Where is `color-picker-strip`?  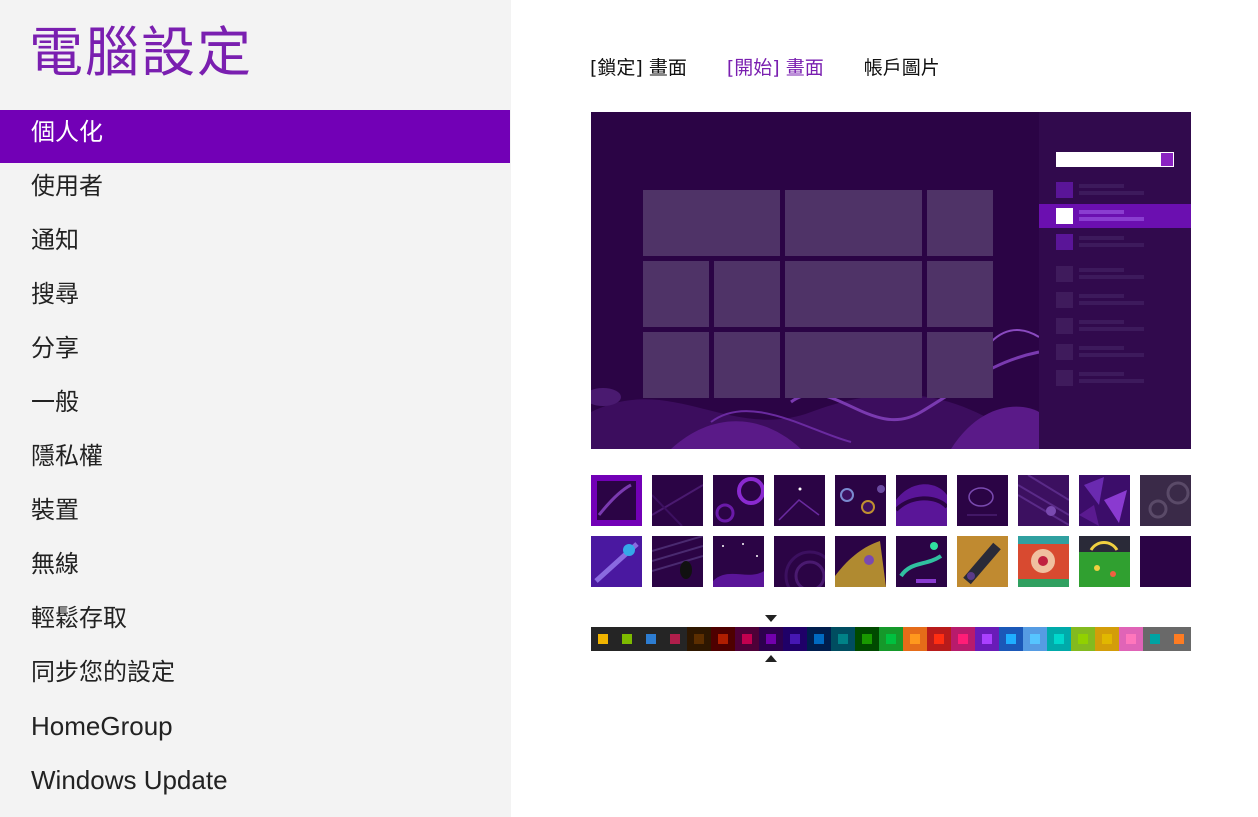
color-picker-strip is located at coordinates (891, 639).